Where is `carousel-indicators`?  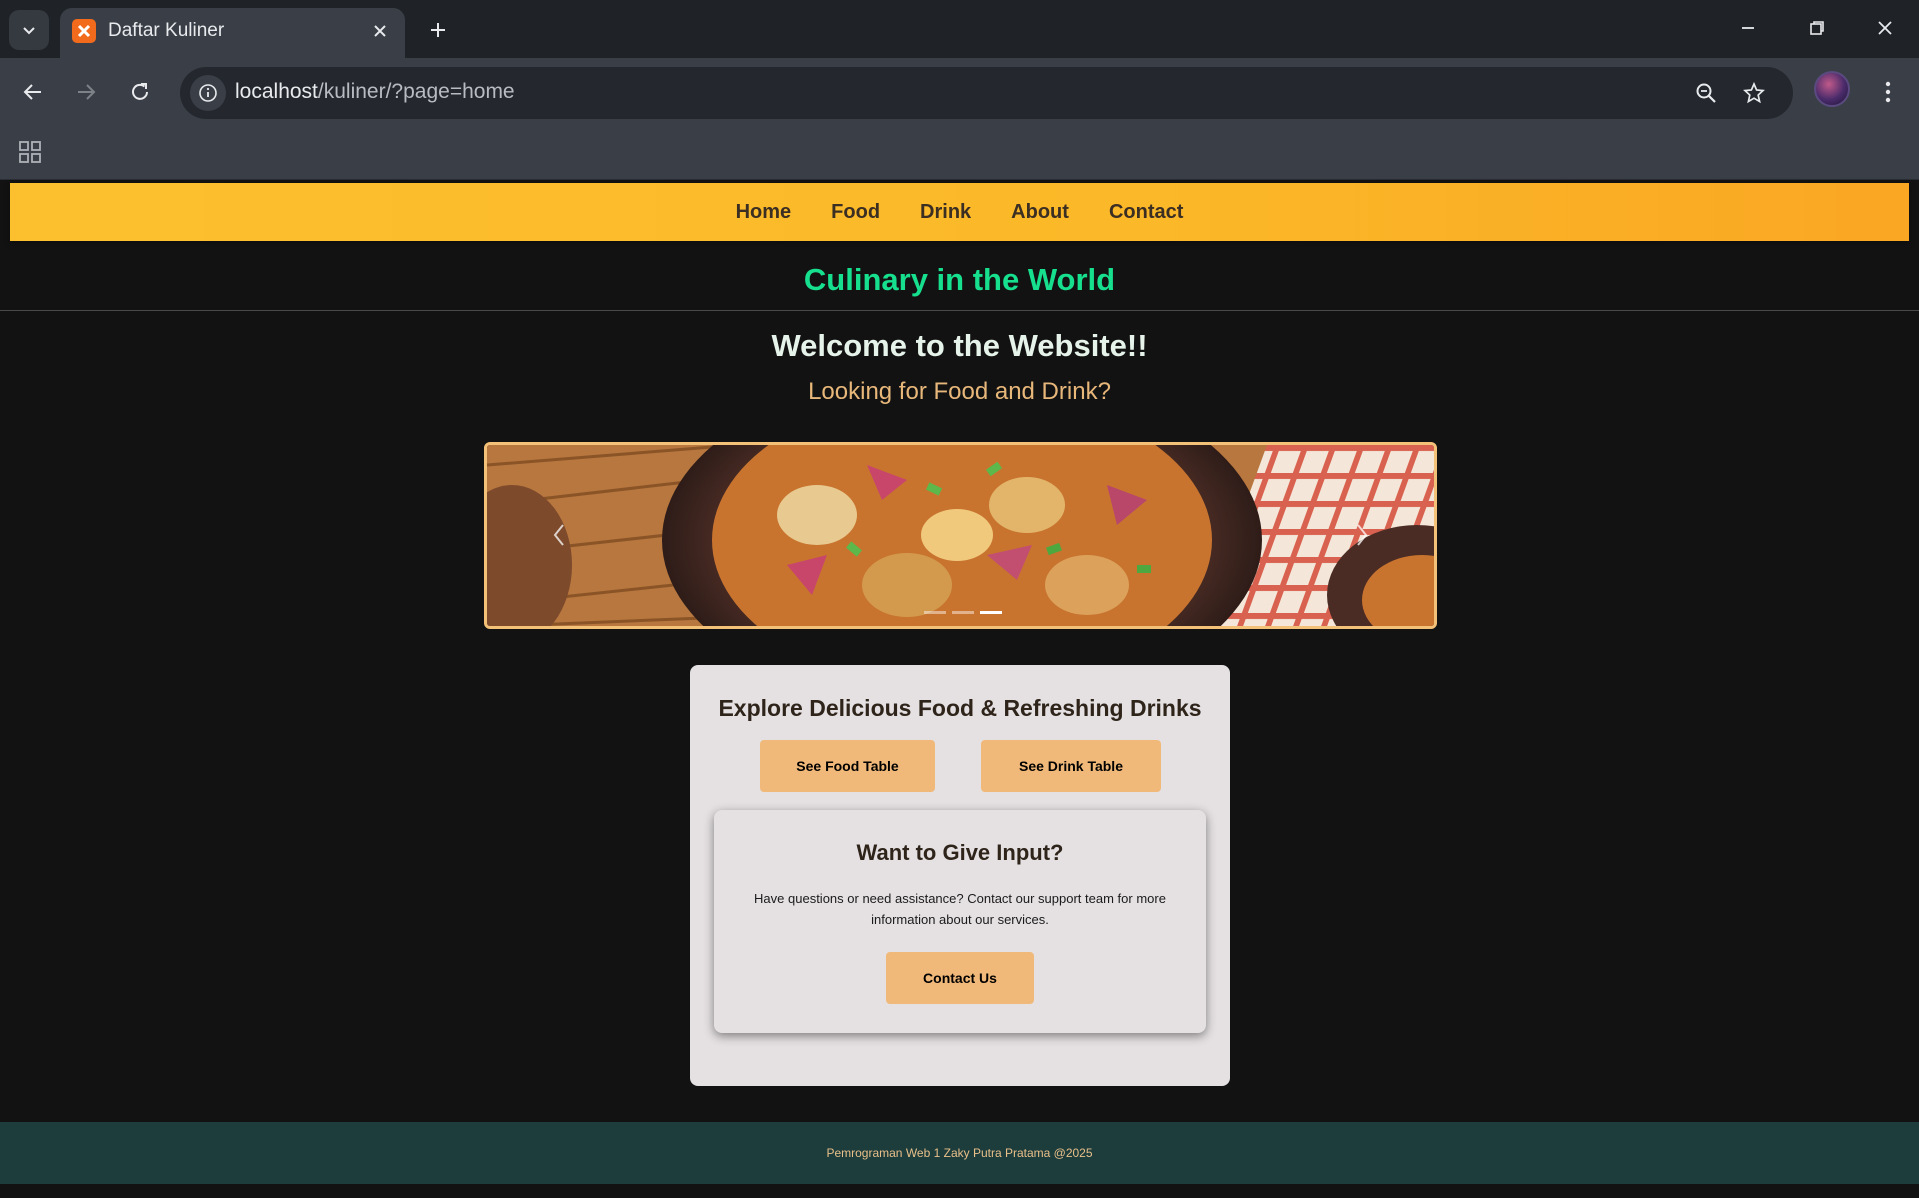 carousel-indicators is located at coordinates (963, 612).